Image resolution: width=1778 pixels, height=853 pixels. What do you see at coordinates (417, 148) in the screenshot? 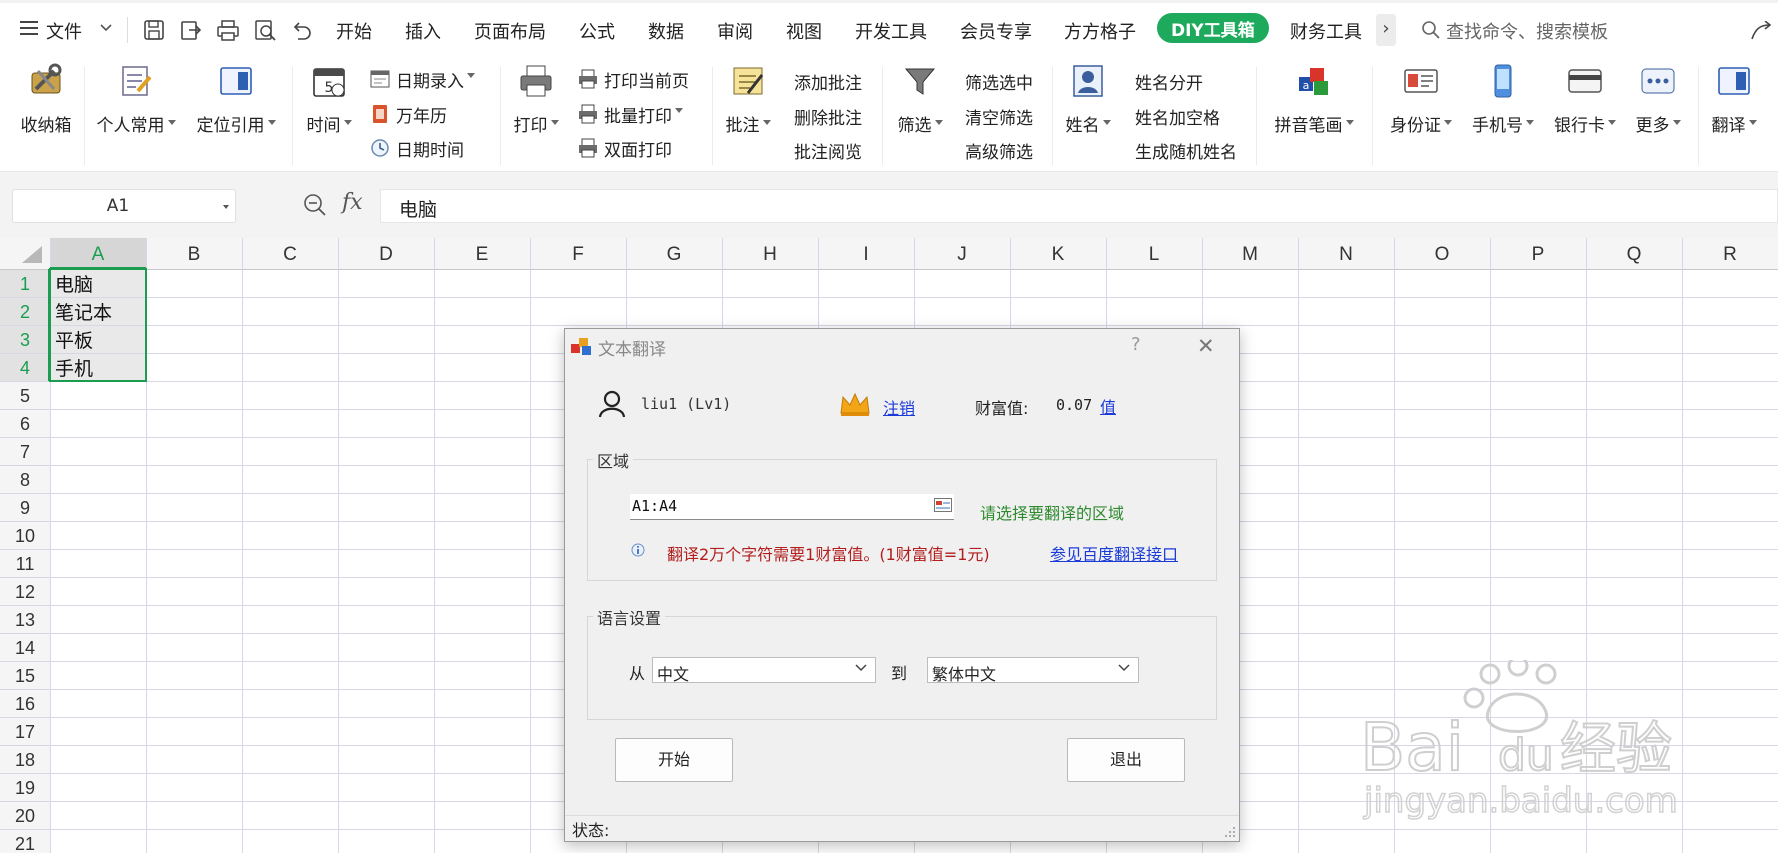
I see `datetime-button: 日期时间` at bounding box center [417, 148].